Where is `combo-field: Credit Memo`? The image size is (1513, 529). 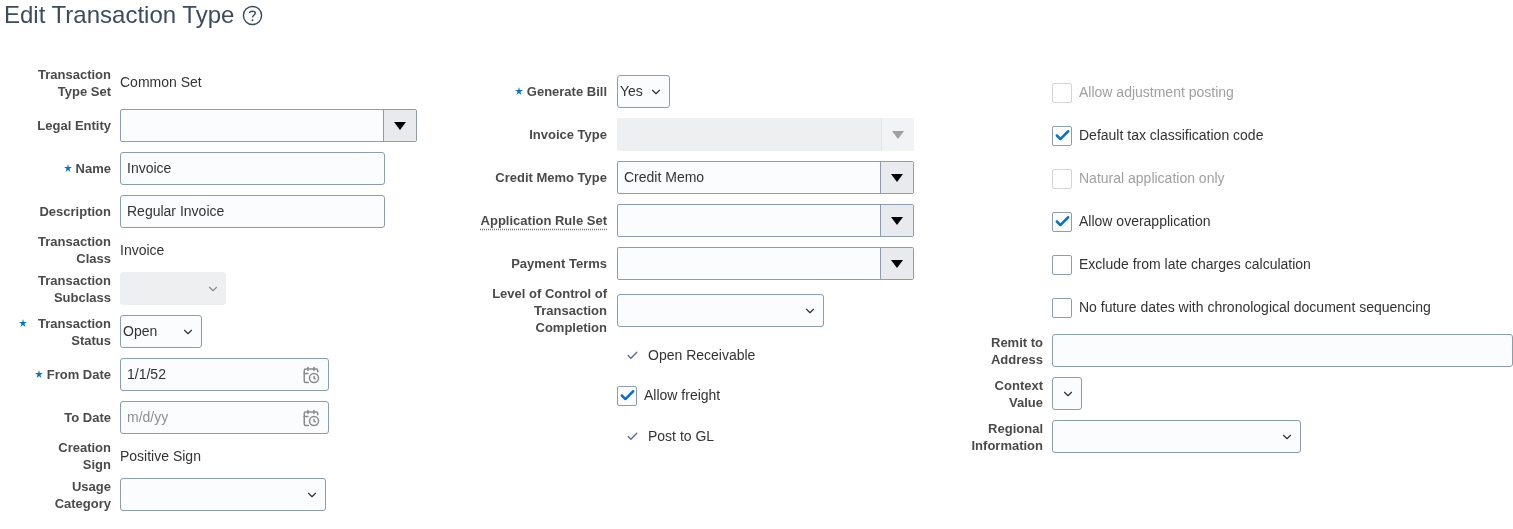 combo-field: Credit Memo is located at coordinates (765, 177).